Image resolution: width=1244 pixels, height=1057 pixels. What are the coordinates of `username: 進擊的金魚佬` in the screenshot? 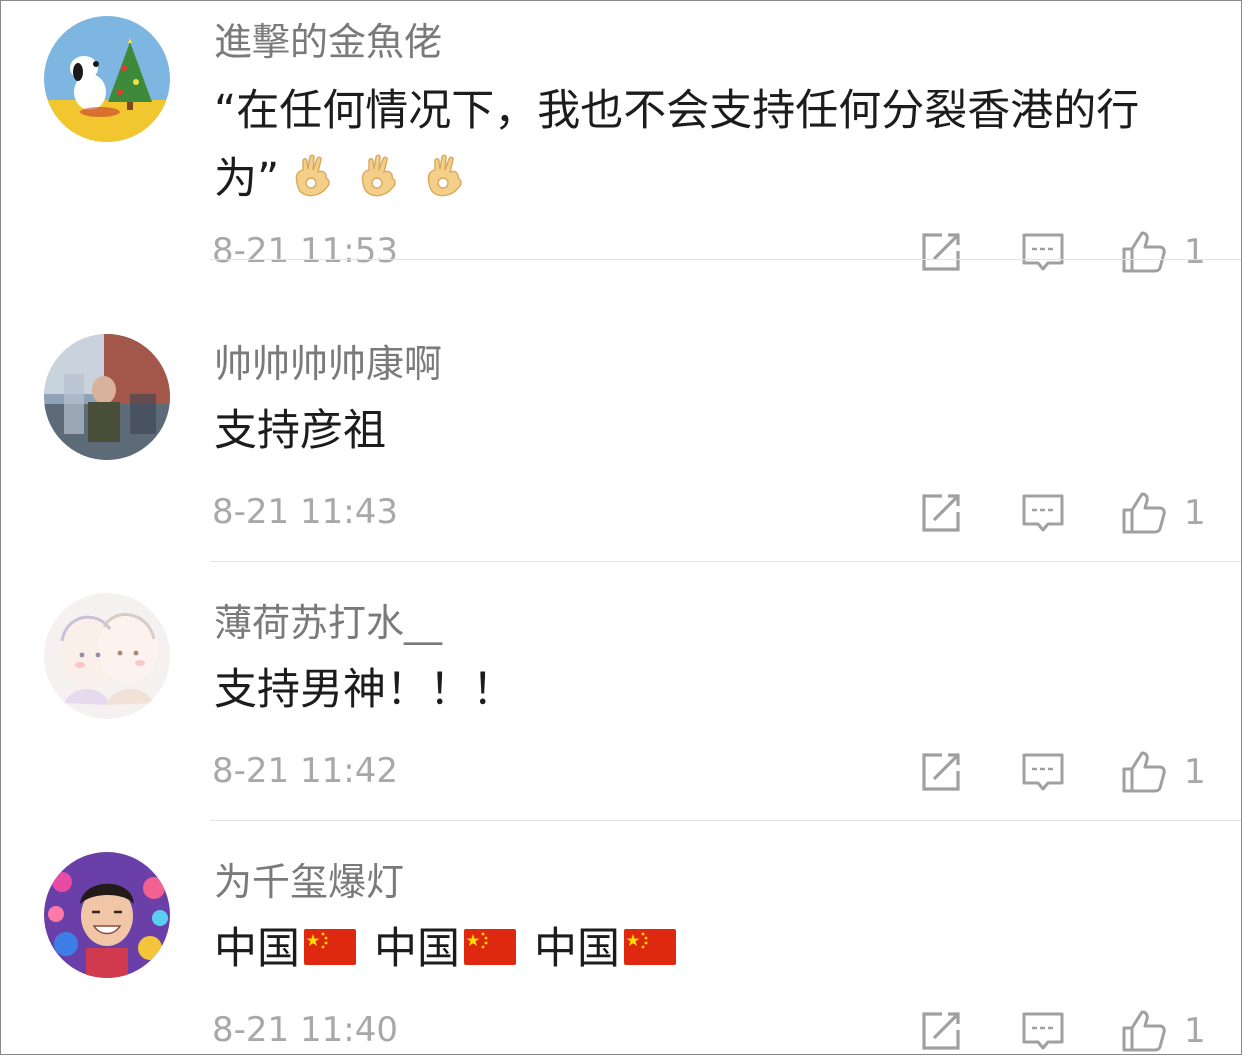 It's located at (328, 42).